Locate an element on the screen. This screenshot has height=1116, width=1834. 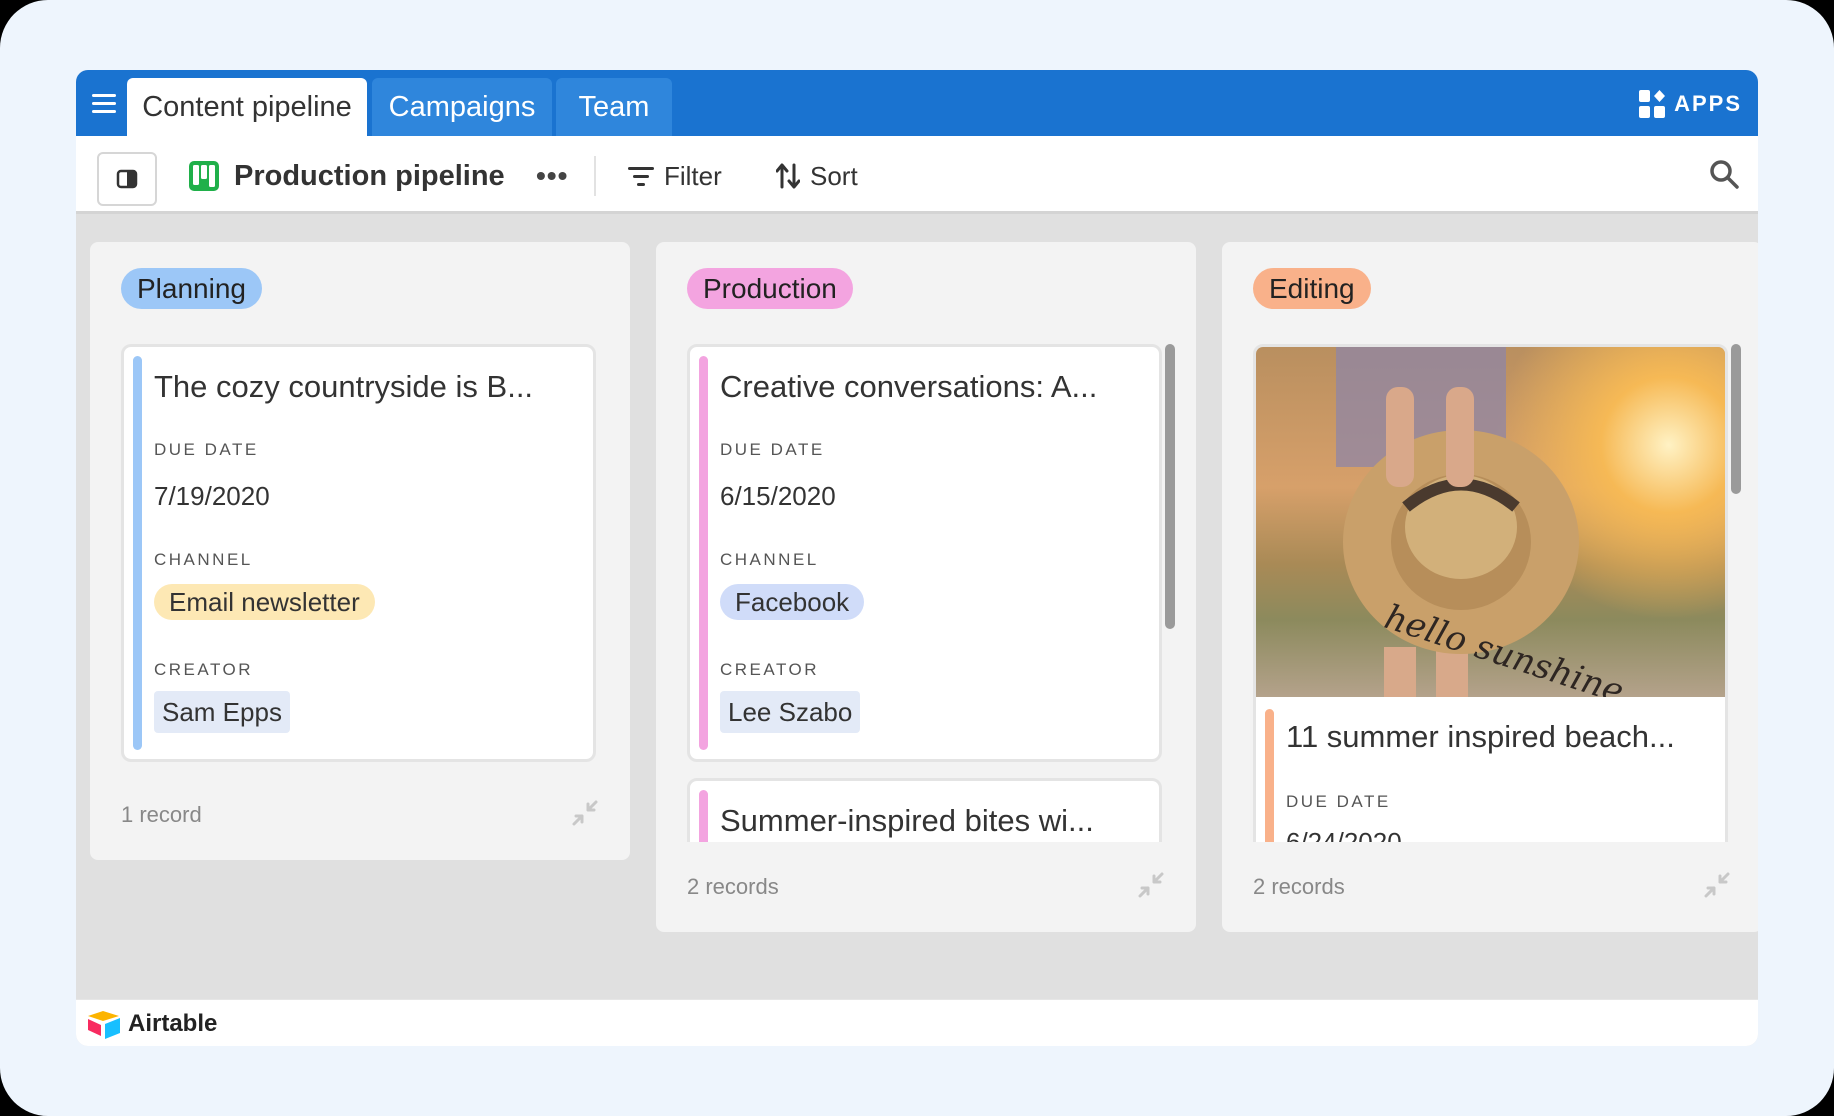
search-button is located at coordinates (1726, 176).